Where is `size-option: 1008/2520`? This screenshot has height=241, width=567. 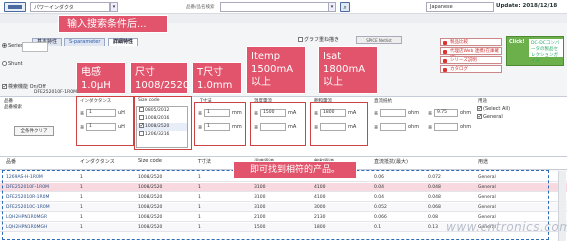
size-option: 1008/2520 is located at coordinates (162, 126).